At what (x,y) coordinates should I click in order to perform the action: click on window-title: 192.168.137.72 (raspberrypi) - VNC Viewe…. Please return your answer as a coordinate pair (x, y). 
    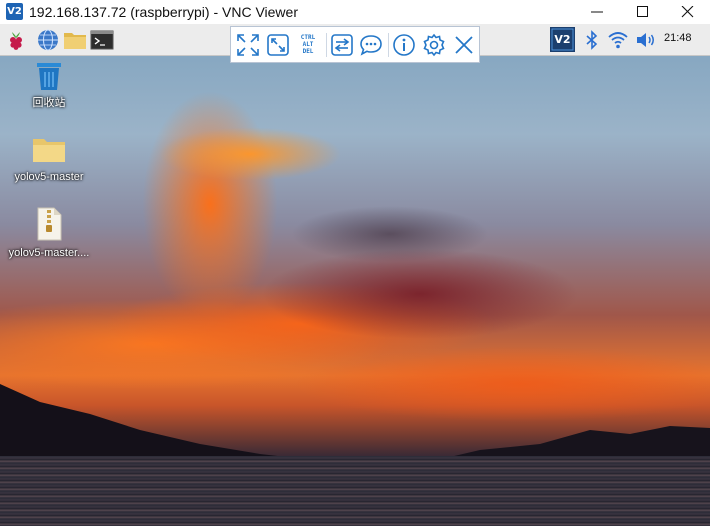
    Looking at the image, I should click on (163, 12).